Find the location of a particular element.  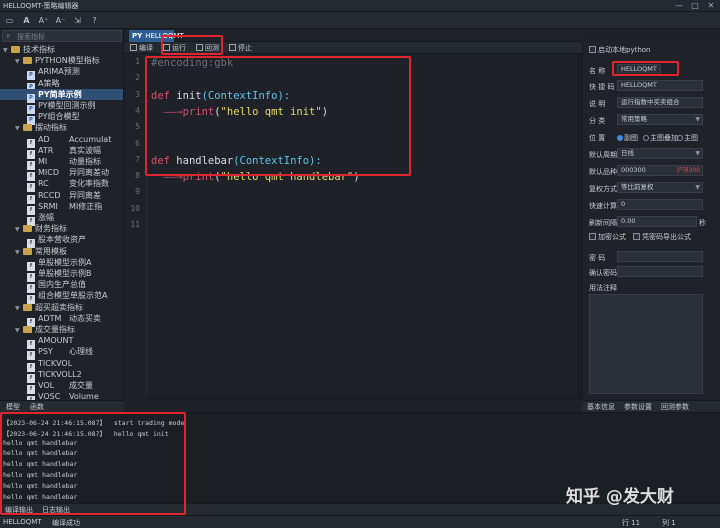

search-box: ⌕ 搜索指标 is located at coordinates (62, 36).